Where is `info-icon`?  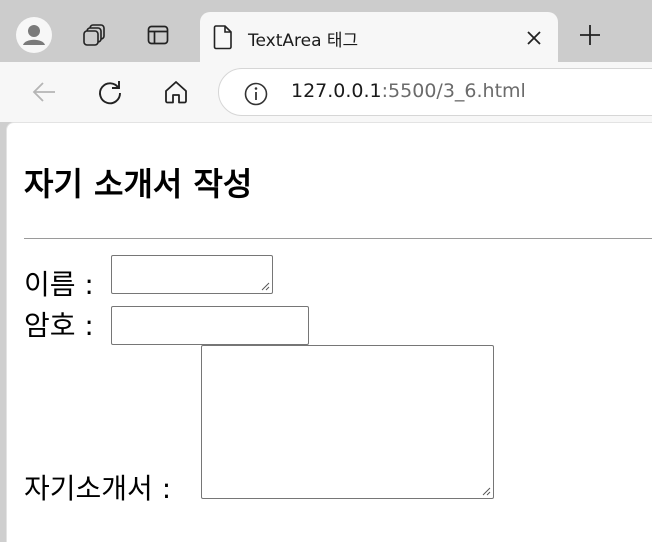 info-icon is located at coordinates (256, 94).